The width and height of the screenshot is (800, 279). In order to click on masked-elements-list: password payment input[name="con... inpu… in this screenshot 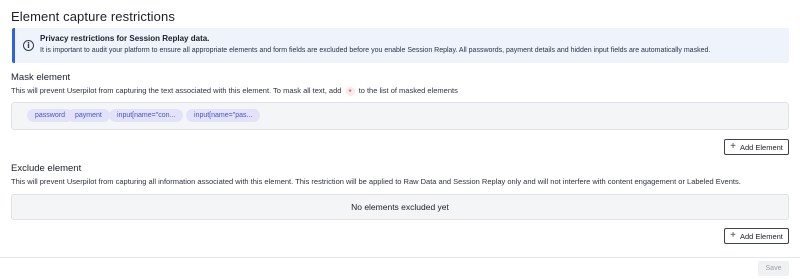, I will do `click(400, 116)`.